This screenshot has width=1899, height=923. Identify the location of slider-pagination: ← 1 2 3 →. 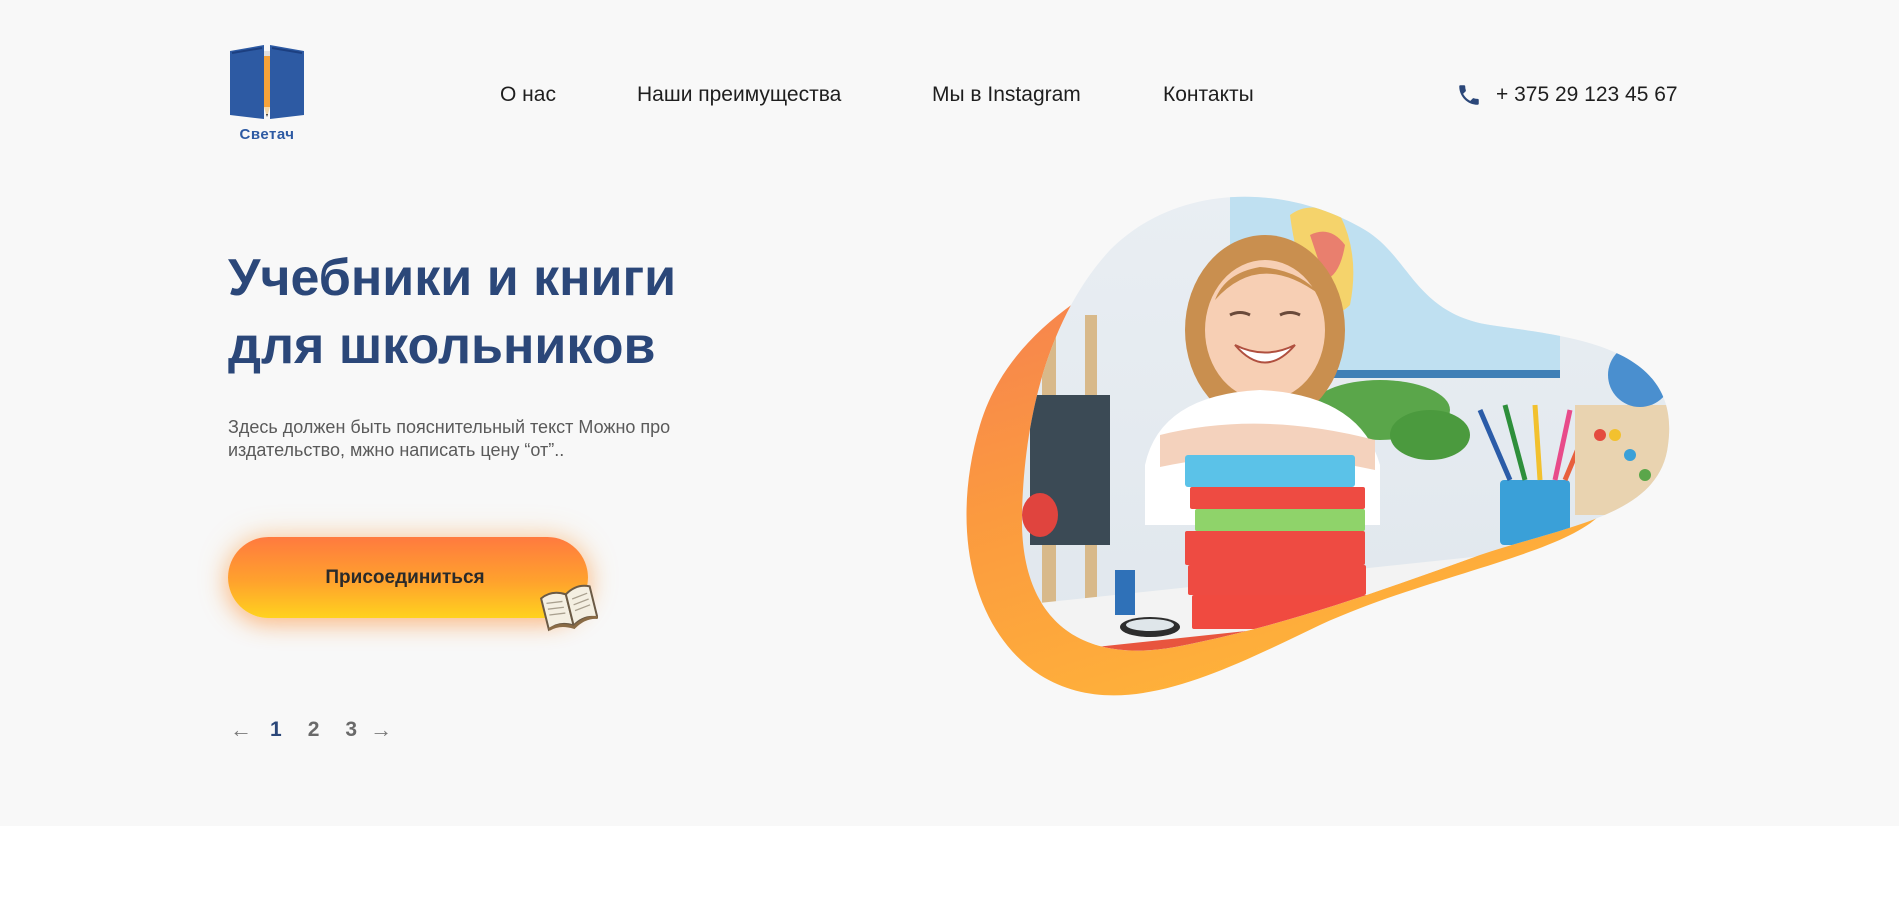
(311, 730).